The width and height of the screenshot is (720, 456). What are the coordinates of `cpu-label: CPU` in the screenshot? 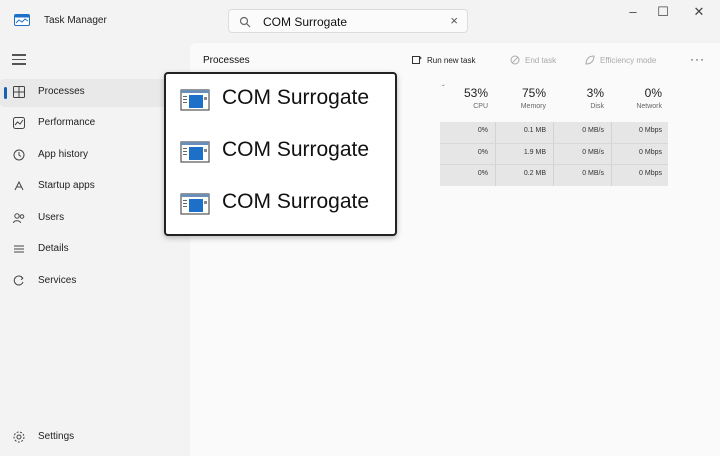 It's located at (480, 106).